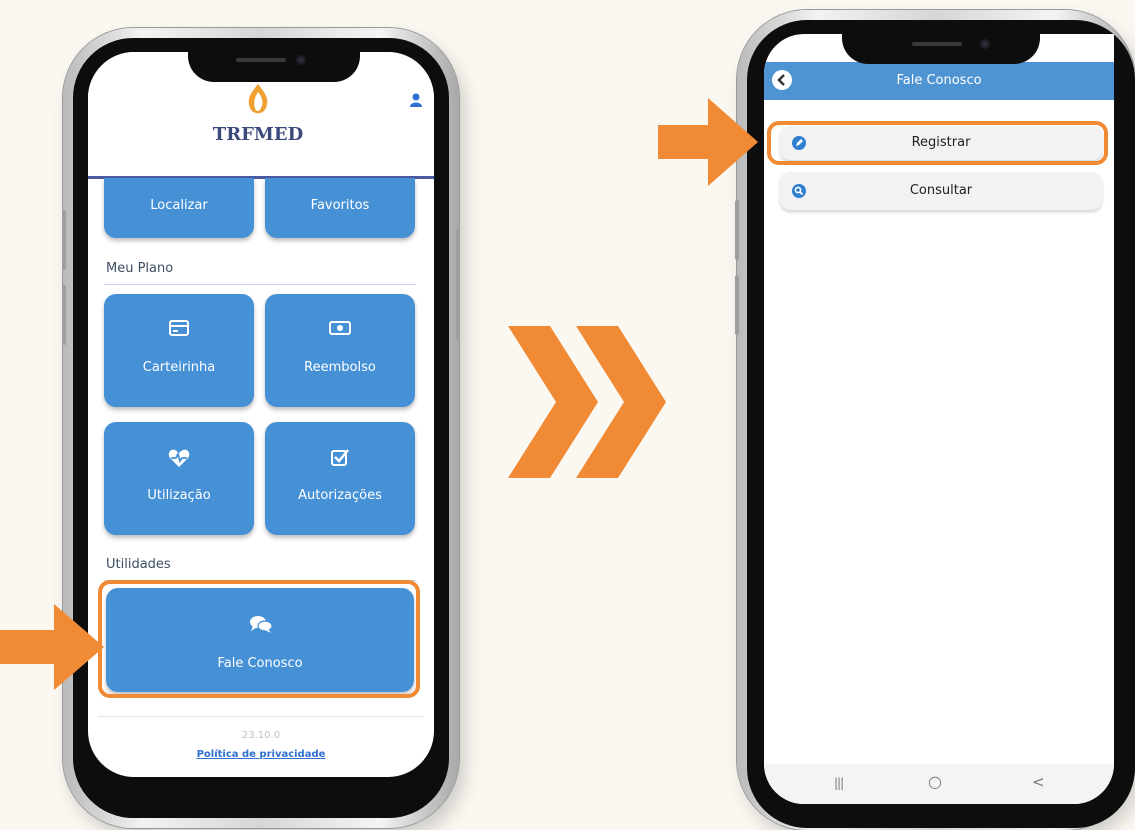 The width and height of the screenshot is (1135, 830). Describe the element at coordinates (937, 44) in the screenshot. I see `right-phone-speaker` at that location.